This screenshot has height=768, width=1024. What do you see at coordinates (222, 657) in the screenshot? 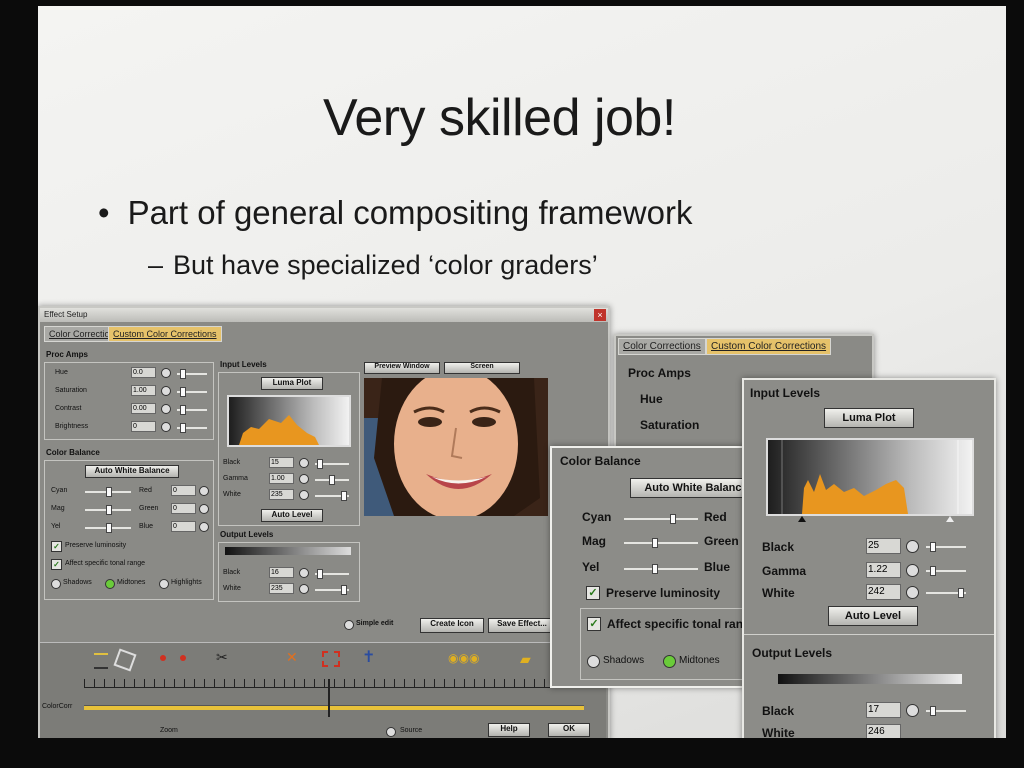
I see `scissors-icon: ✂` at bounding box center [222, 657].